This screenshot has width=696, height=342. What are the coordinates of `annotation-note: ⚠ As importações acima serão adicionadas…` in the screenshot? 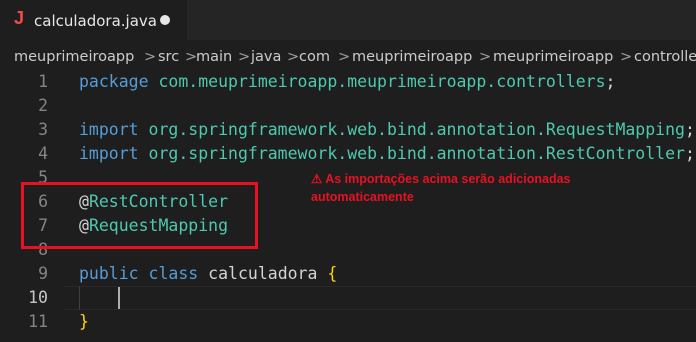 It's located at (461, 188).